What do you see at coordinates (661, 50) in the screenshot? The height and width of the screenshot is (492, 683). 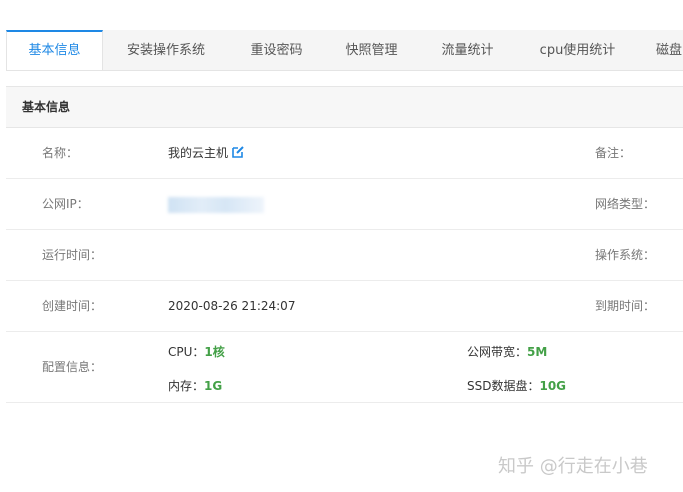 I see `tab-disk: 磁盘` at bounding box center [661, 50].